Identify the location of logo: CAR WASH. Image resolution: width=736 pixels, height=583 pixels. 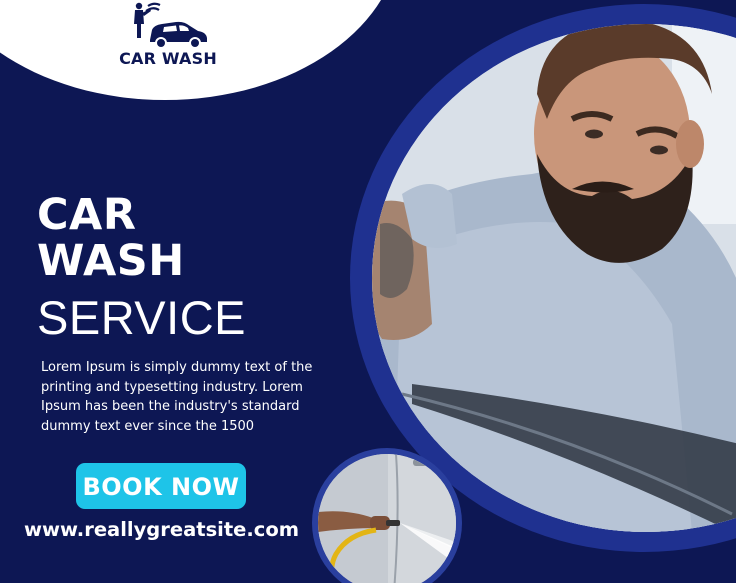
(168, 36).